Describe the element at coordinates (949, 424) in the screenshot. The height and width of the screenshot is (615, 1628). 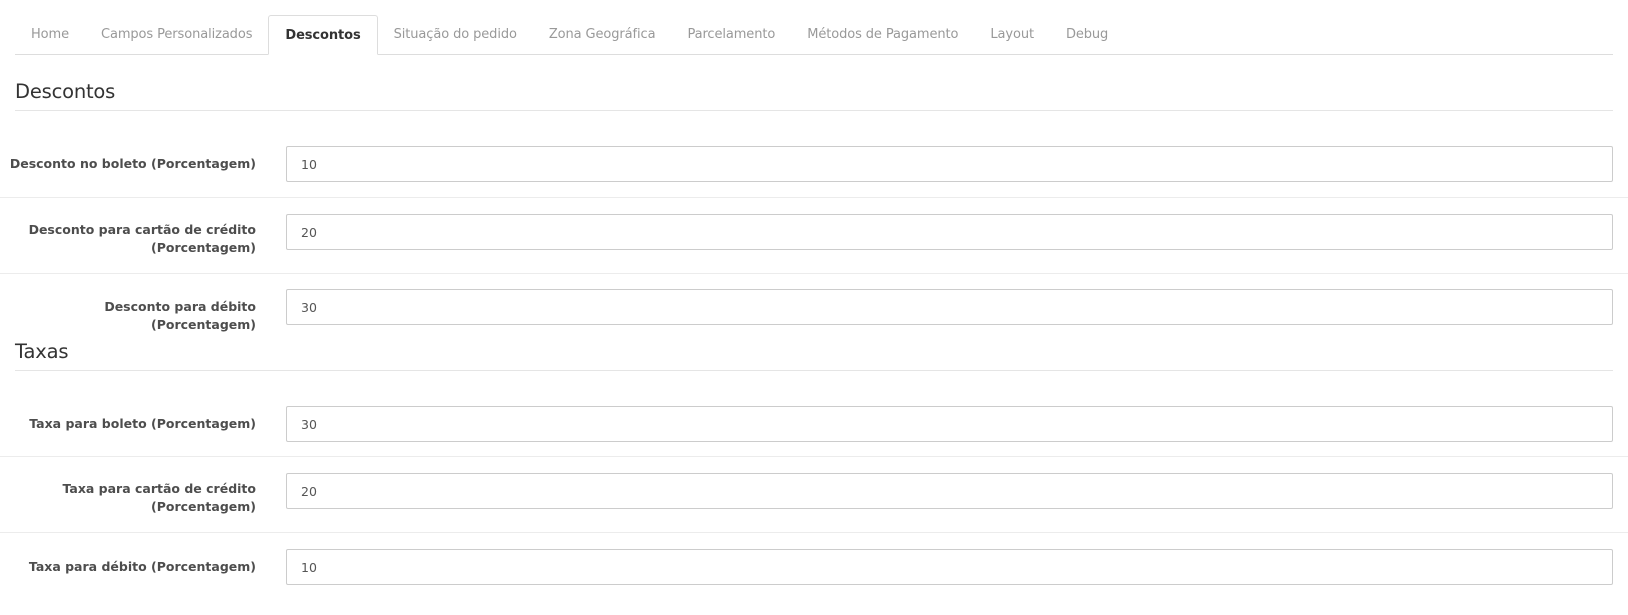
I see `taxa-boleto-input` at that location.